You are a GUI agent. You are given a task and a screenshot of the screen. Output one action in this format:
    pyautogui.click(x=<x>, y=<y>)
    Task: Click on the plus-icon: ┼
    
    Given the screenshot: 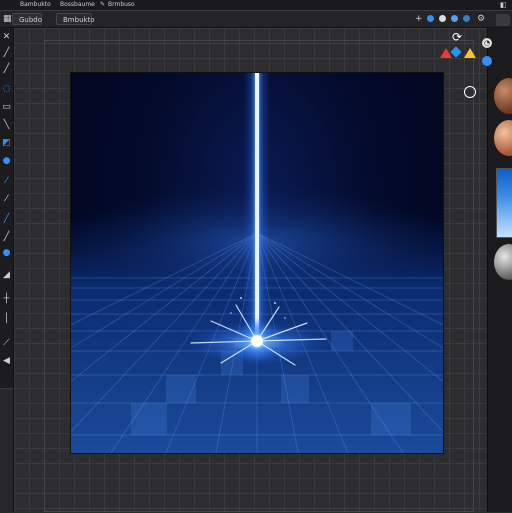 What is the action you would take?
    pyautogui.click(x=6, y=298)
    